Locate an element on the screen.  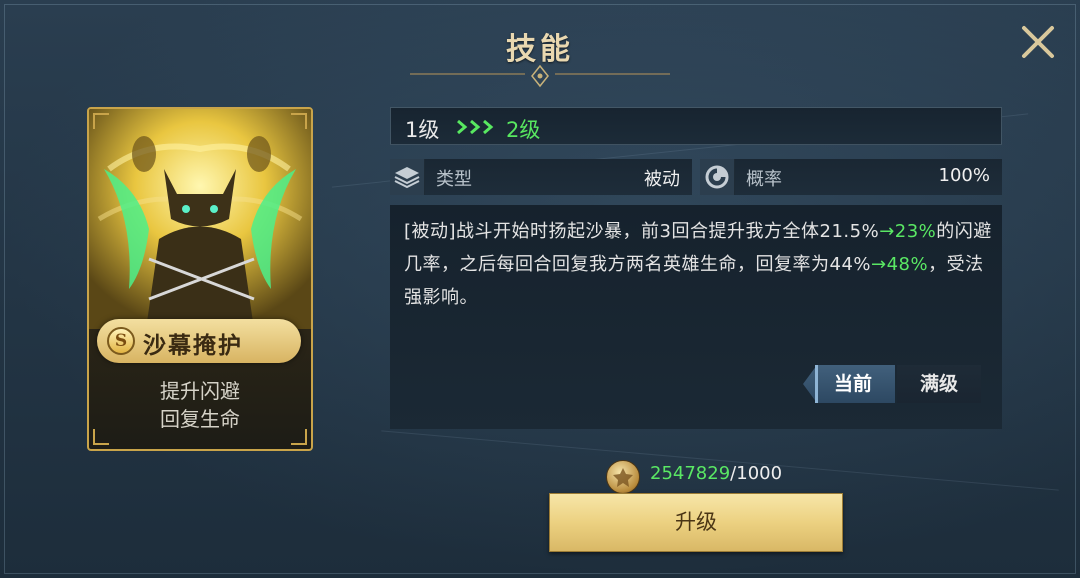
level-bar: 1级 2级 is located at coordinates (696, 126).